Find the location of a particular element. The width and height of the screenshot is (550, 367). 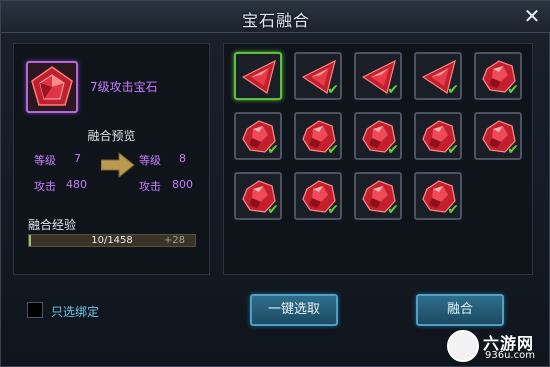

red-gem-icon is located at coordinates (52, 87).